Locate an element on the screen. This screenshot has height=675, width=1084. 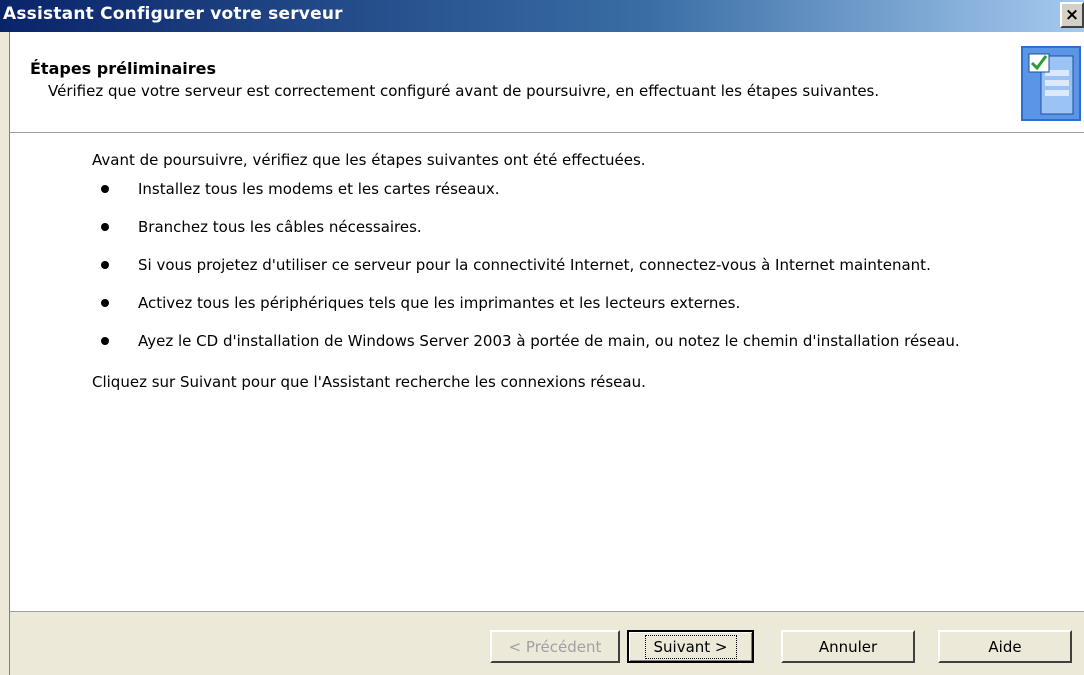
title-bar: Assistant Configurer votre serveur × is located at coordinates (542, 16).